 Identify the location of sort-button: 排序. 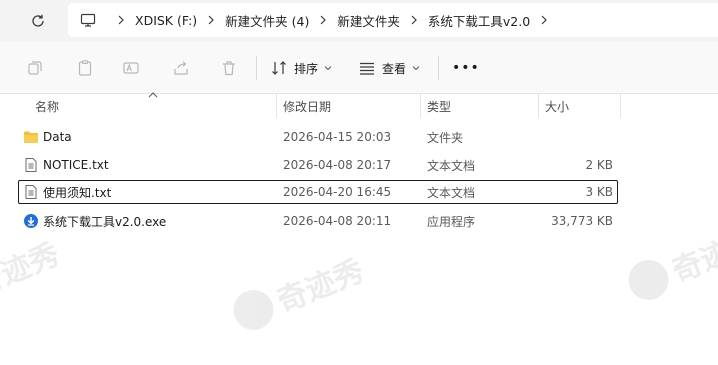
(301, 68).